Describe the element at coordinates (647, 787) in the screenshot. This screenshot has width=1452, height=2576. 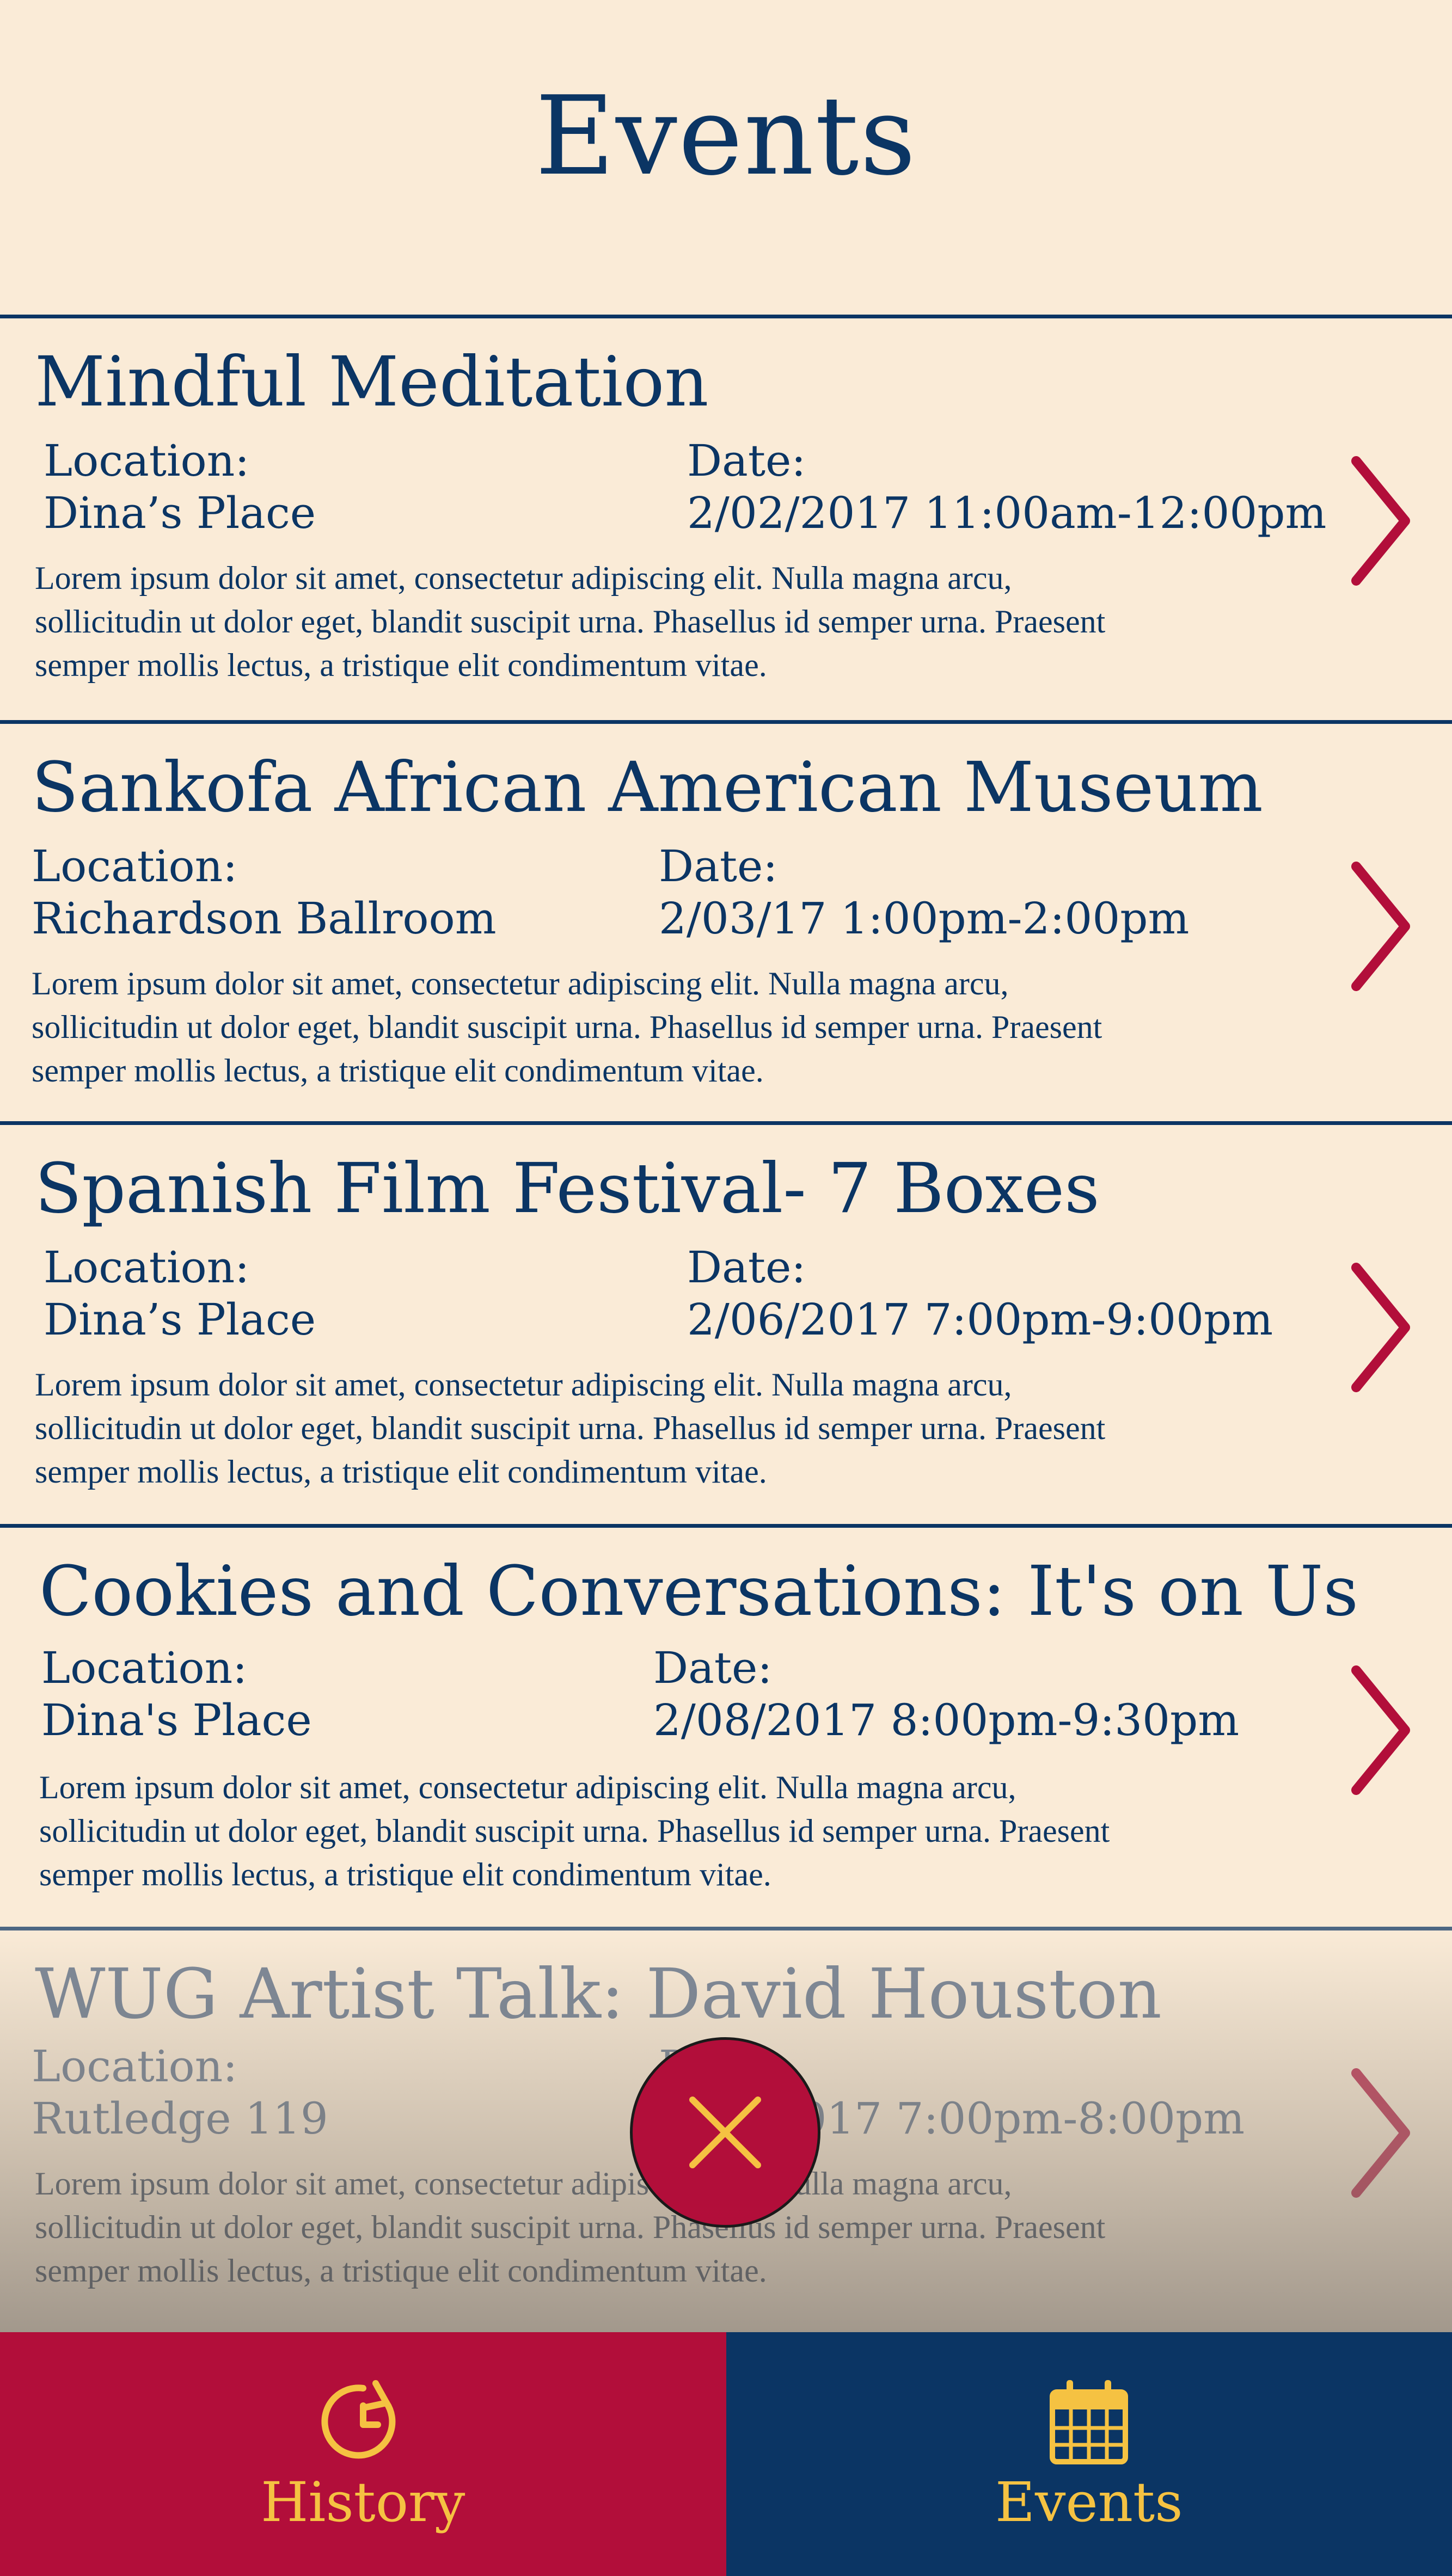
I see `event-title: Sankofa African American Museum` at that location.